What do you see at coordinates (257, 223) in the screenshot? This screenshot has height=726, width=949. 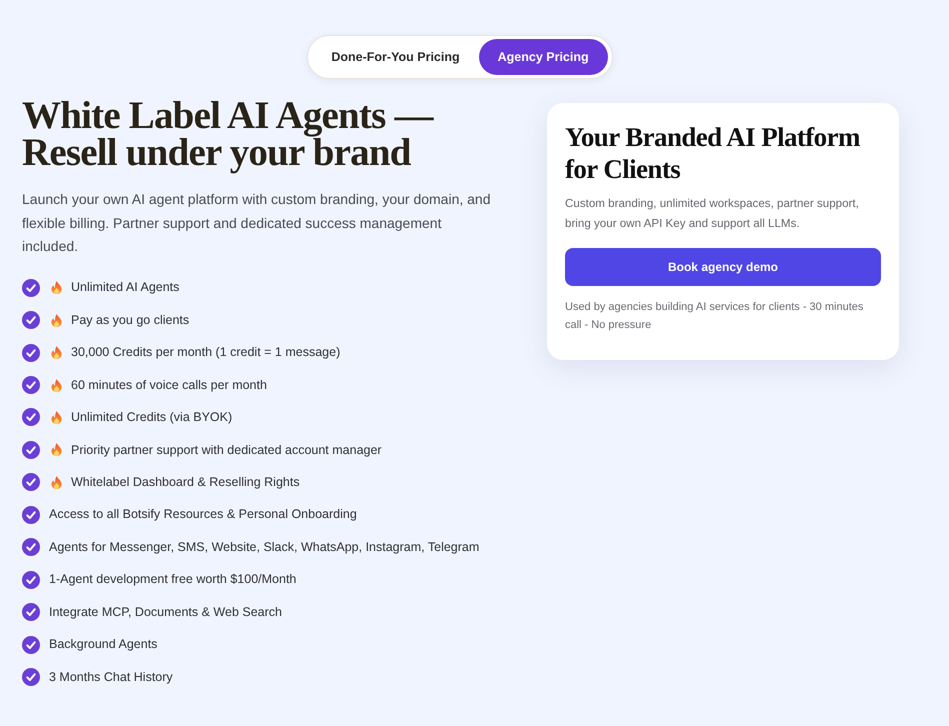 I see `hero-description: Launch your own AI agent platform with custom branding, your domain, and flexible billing. Partner support and dedicated success management included.` at bounding box center [257, 223].